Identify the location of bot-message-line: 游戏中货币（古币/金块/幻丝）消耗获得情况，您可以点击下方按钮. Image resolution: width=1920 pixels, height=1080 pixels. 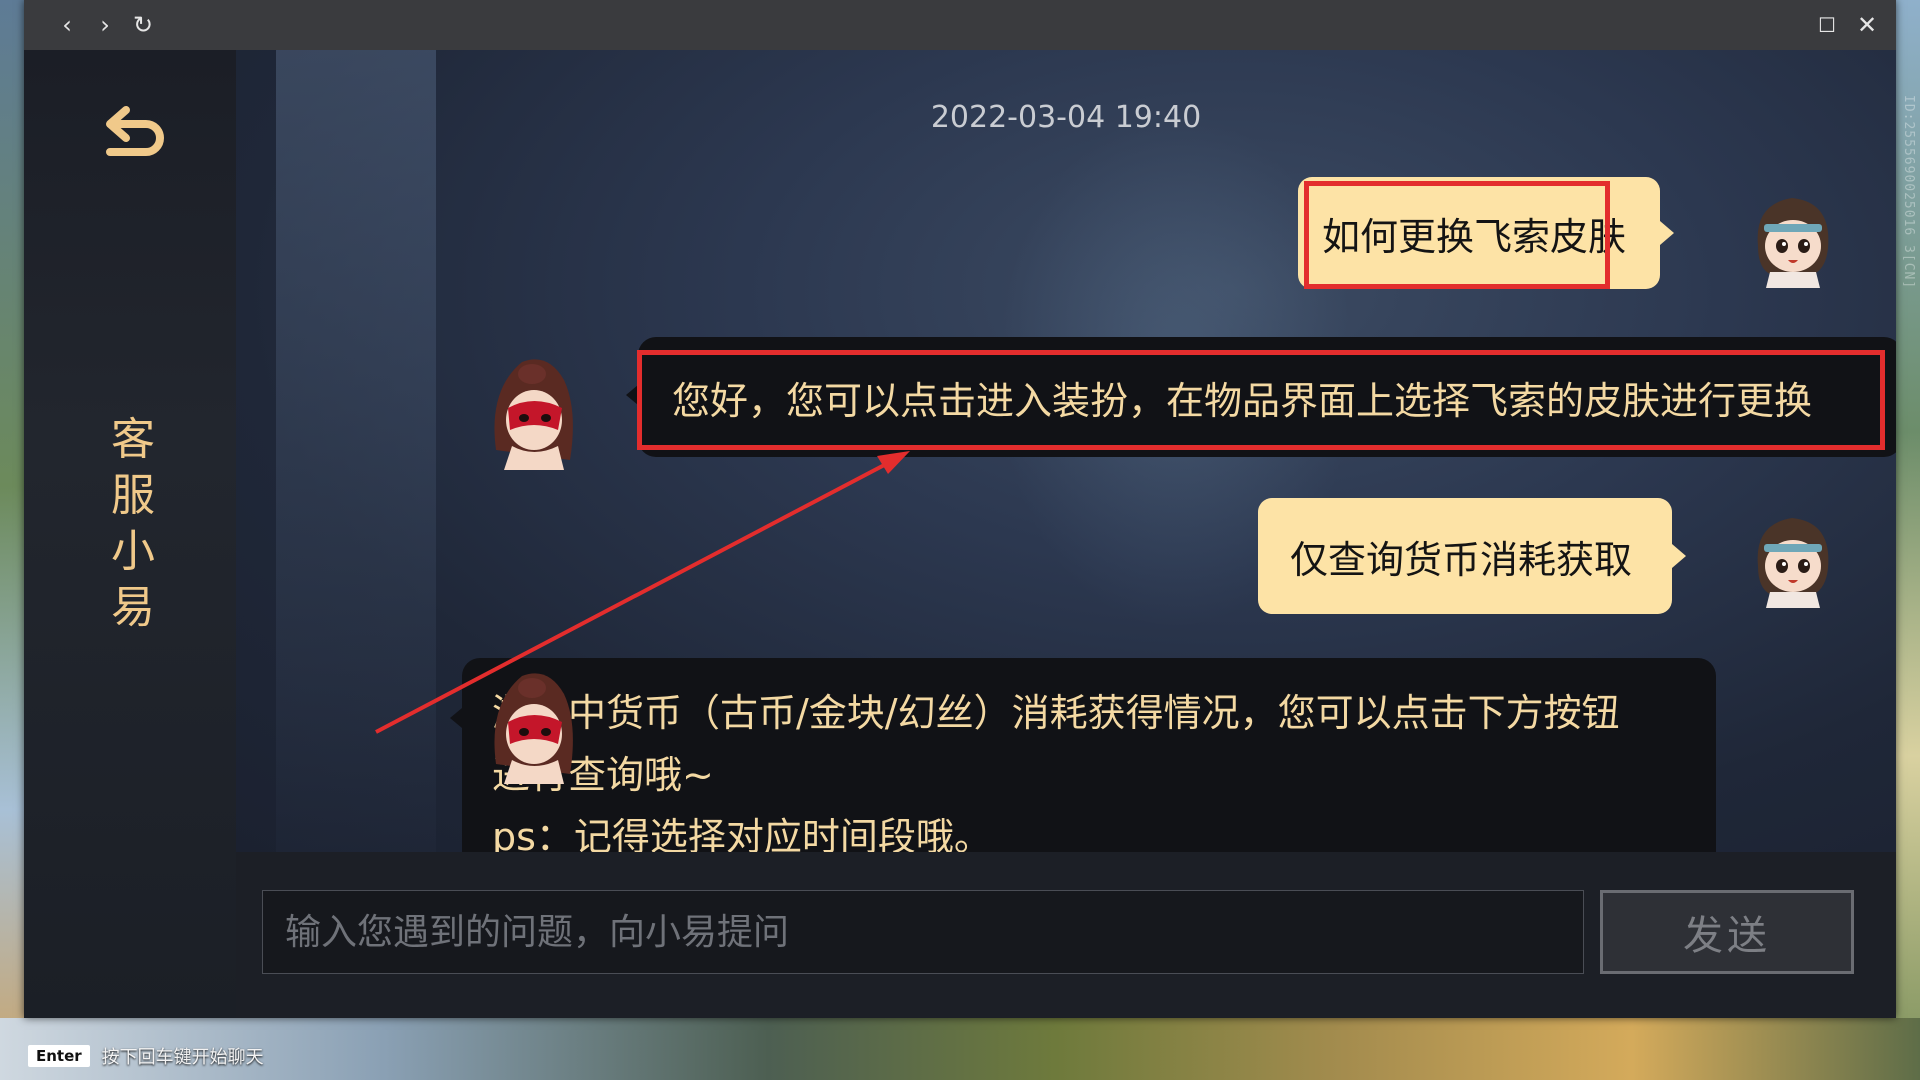
(1056, 713).